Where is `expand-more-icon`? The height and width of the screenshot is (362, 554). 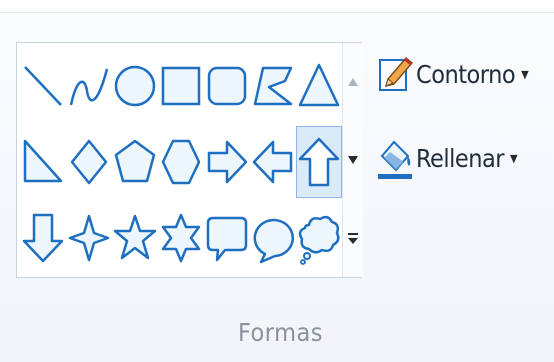
expand-more-icon is located at coordinates (353, 238).